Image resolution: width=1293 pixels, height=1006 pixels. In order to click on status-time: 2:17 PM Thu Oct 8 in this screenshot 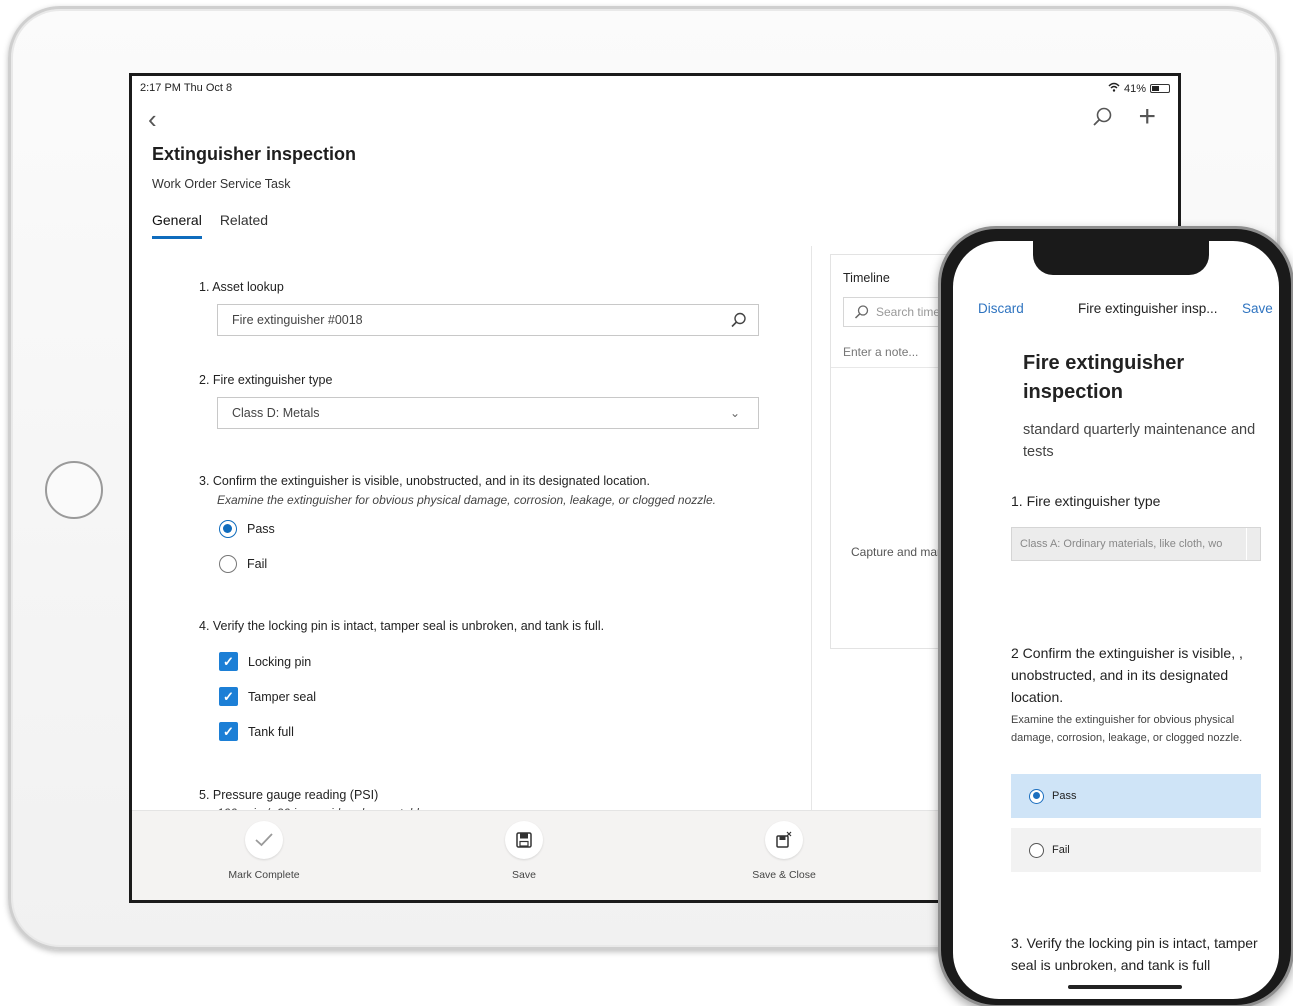, I will do `click(186, 88)`.